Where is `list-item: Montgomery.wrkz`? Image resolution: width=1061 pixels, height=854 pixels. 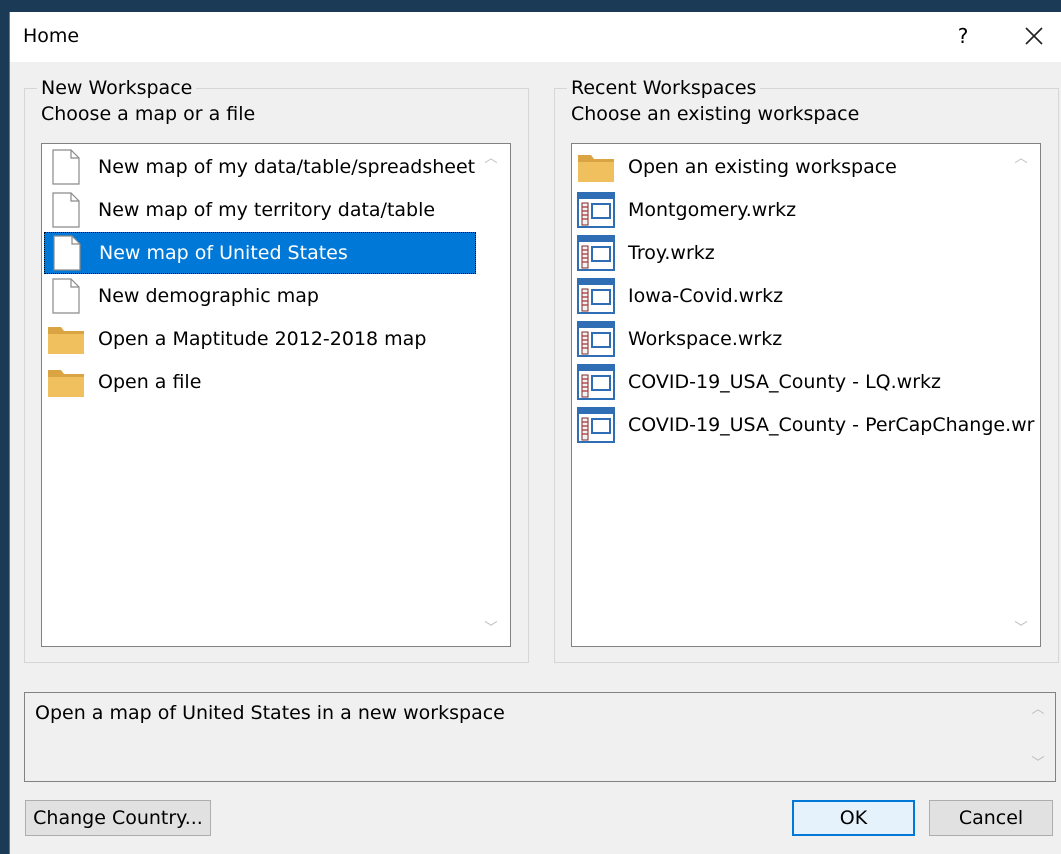
list-item: Montgomery.wrkz is located at coordinates (784, 210).